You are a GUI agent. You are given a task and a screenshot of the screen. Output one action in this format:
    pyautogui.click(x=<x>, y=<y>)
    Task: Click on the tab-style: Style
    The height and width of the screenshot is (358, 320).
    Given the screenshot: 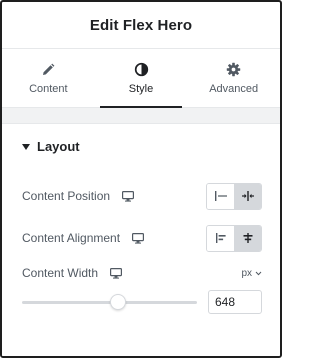 What is the action you would take?
    pyautogui.click(x=141, y=78)
    